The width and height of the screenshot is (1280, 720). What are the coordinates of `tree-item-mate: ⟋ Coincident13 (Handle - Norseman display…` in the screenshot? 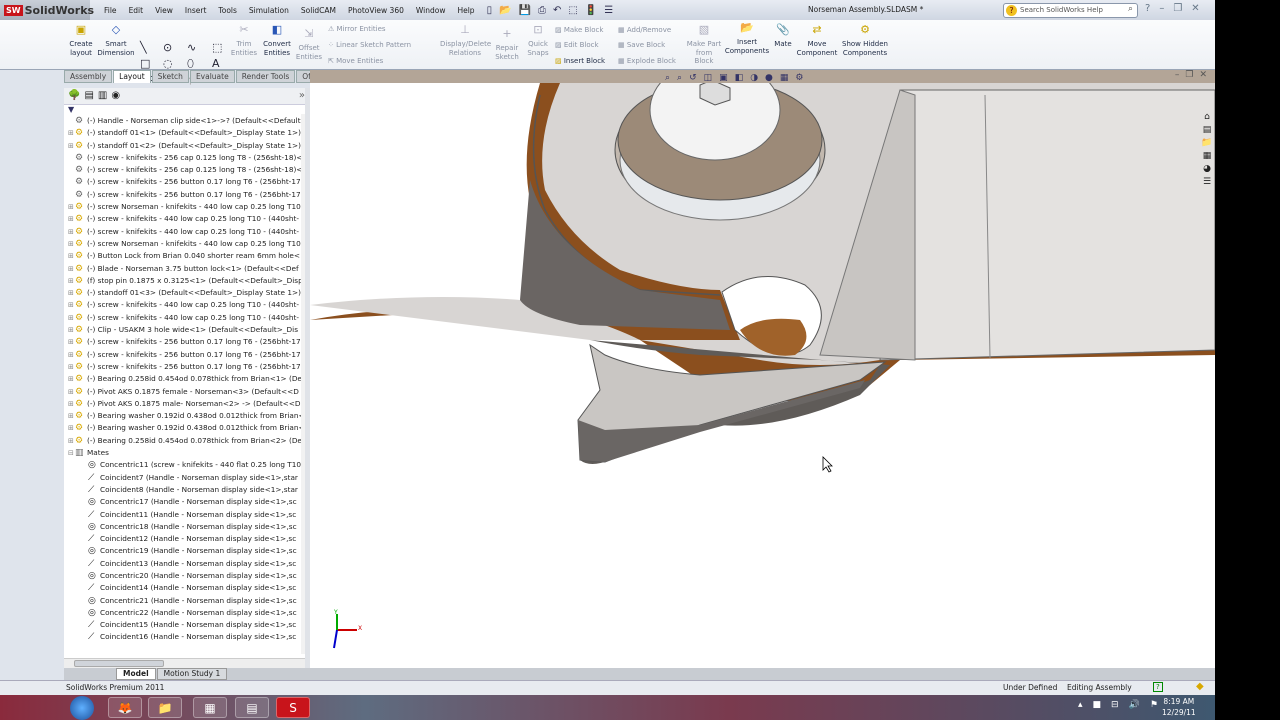 It's located at (186, 564).